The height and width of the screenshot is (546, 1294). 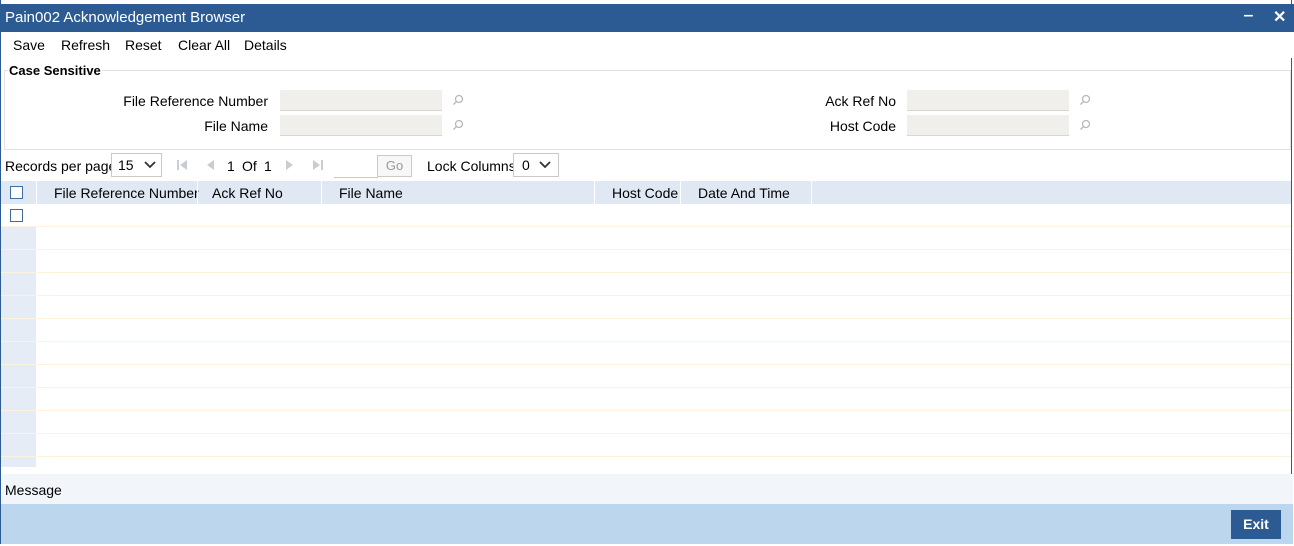 What do you see at coordinates (195, 101) in the screenshot?
I see `file-reference-number-label: File Reference Number` at bounding box center [195, 101].